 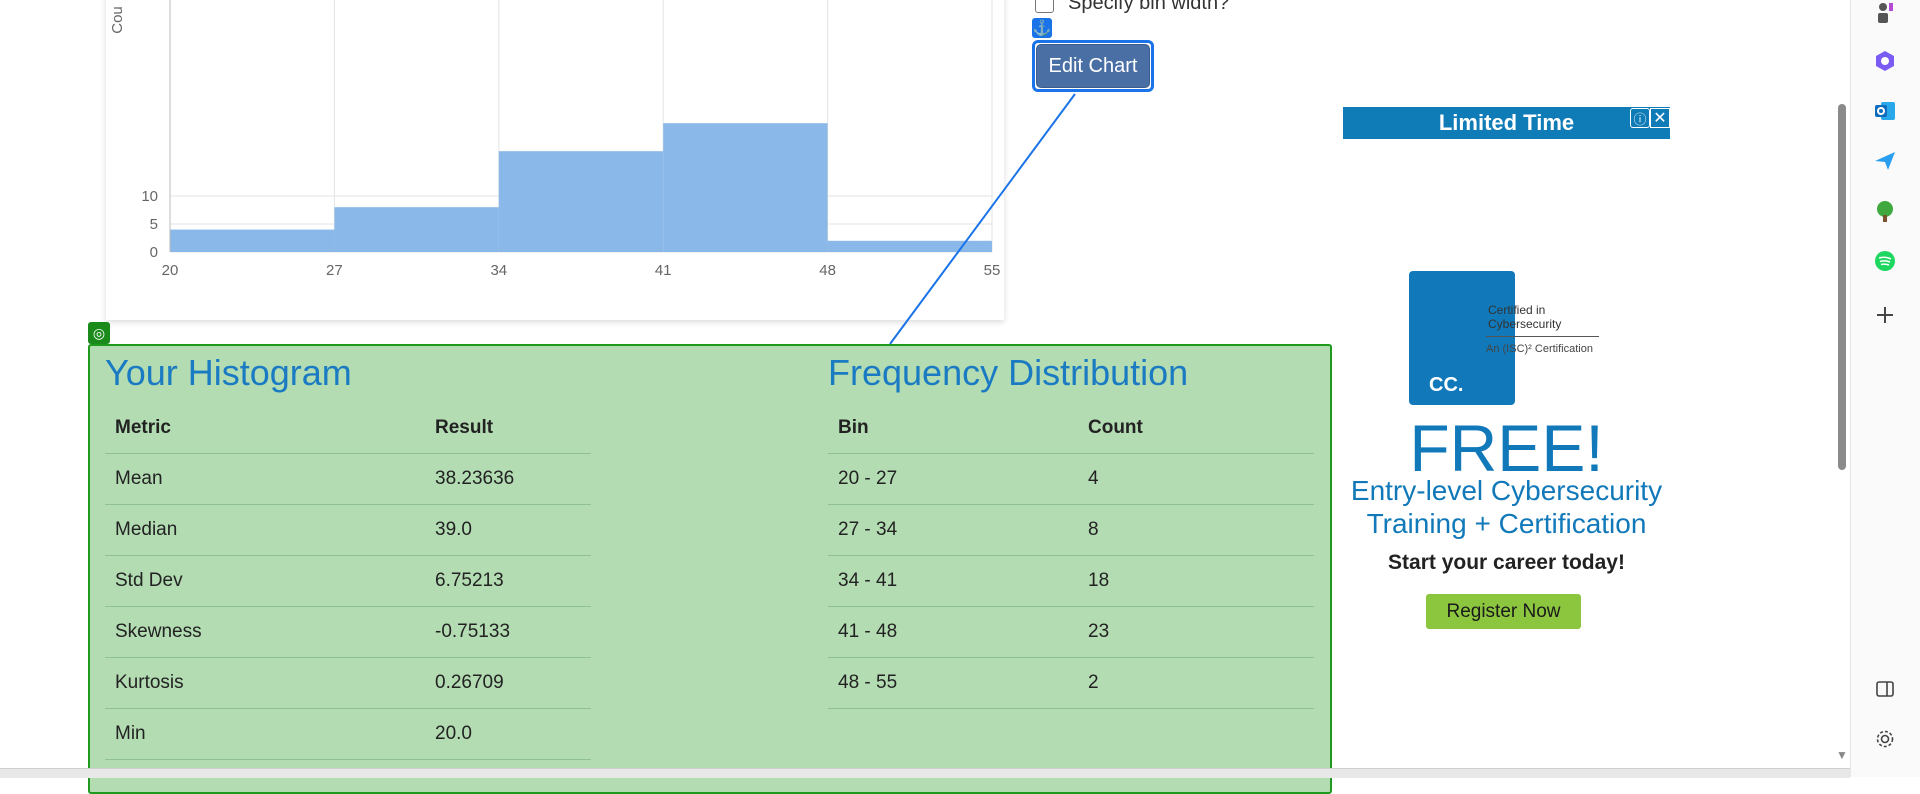 What do you see at coordinates (265, 683) in the screenshot?
I see `metric-name: Kurtosis` at bounding box center [265, 683].